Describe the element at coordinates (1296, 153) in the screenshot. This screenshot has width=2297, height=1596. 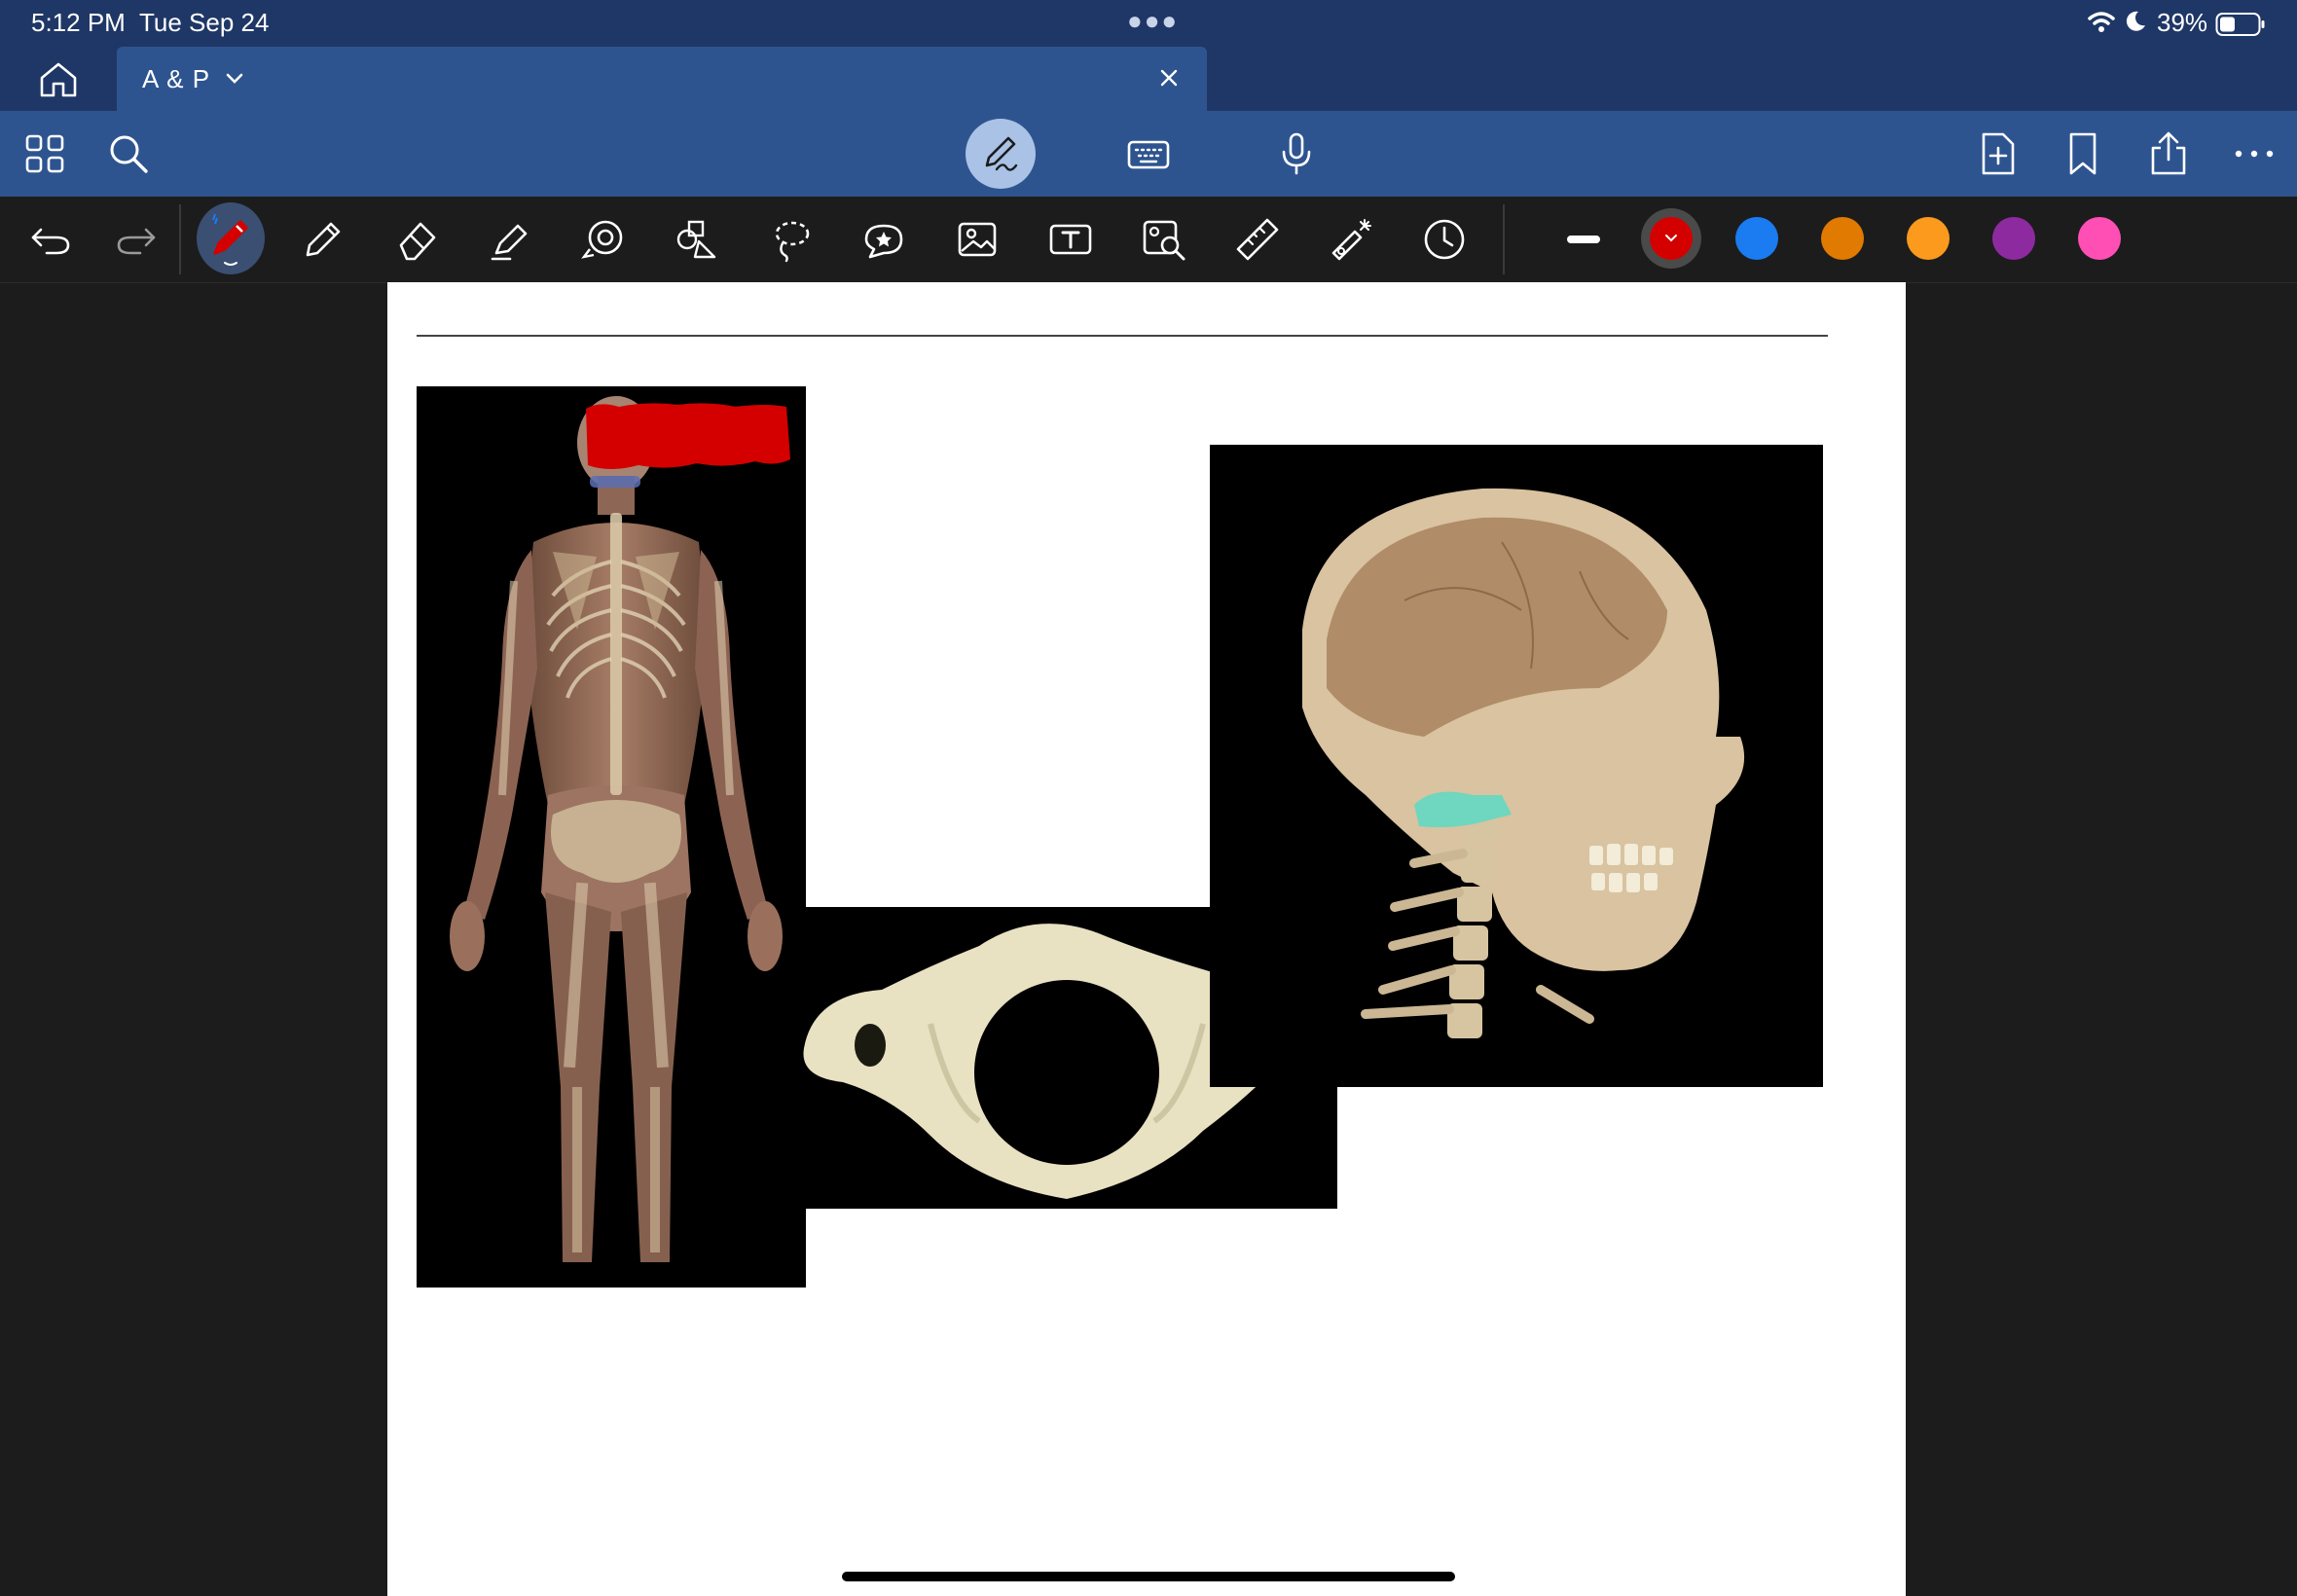
I see `microphone-icon` at that location.